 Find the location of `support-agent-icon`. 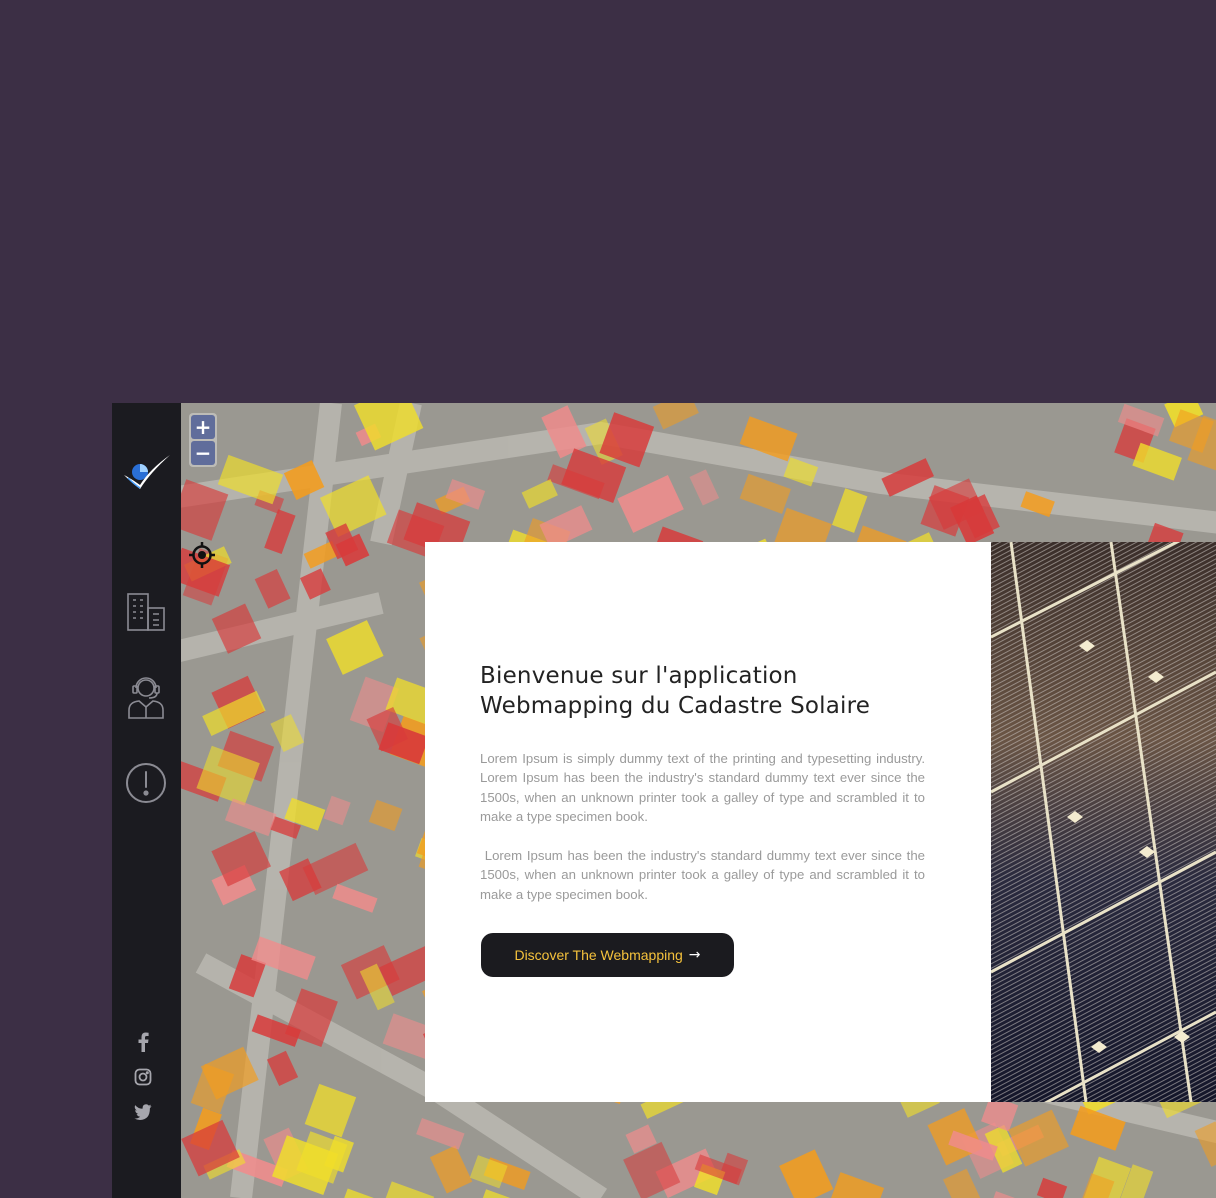

support-agent-icon is located at coordinates (146, 698).